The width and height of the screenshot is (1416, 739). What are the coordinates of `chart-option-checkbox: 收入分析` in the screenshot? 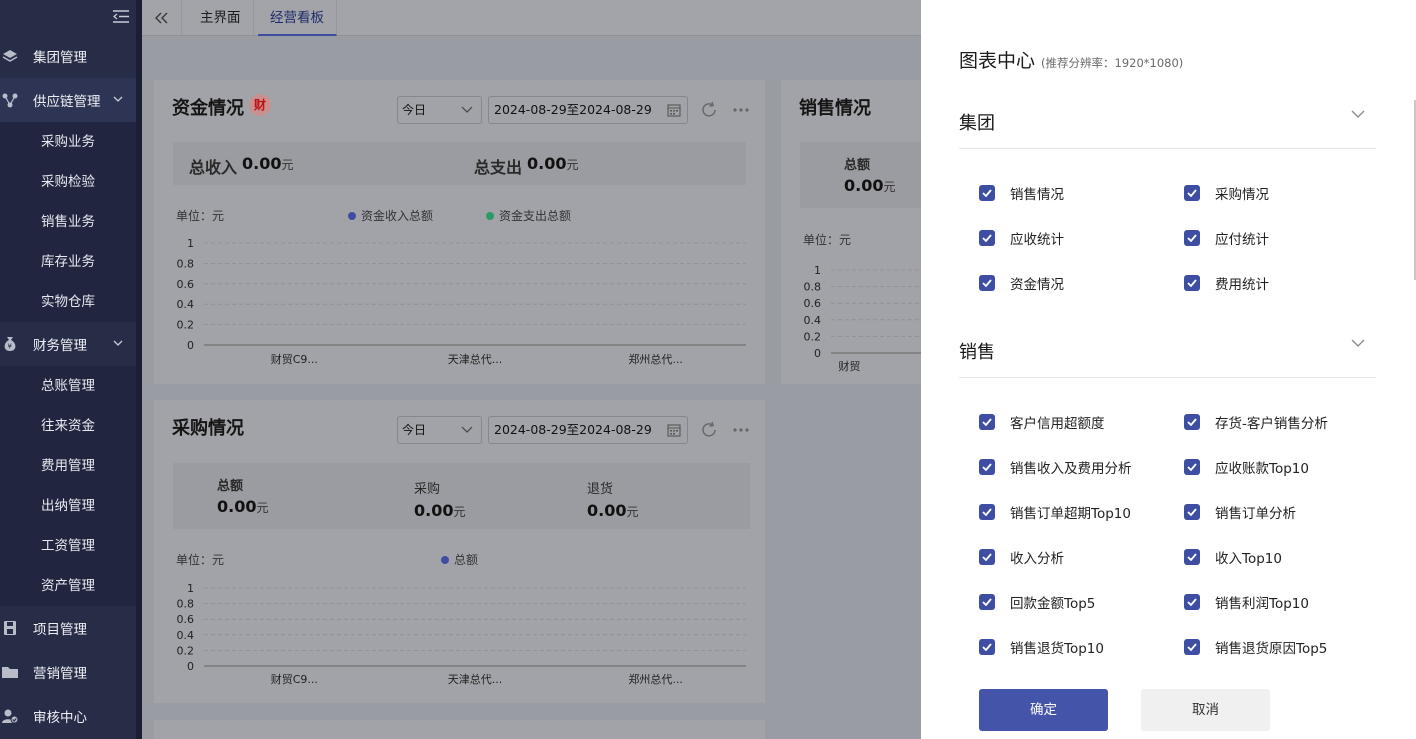 It's located at (1021, 557).